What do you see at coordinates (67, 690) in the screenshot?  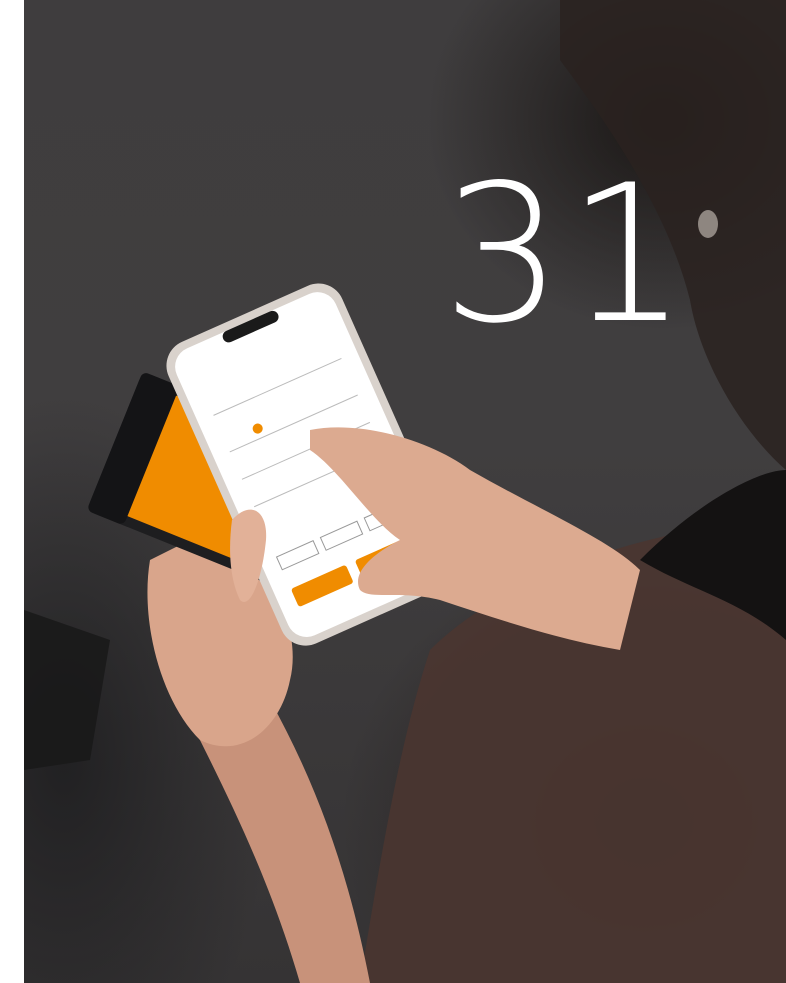 I see `background-object` at bounding box center [67, 690].